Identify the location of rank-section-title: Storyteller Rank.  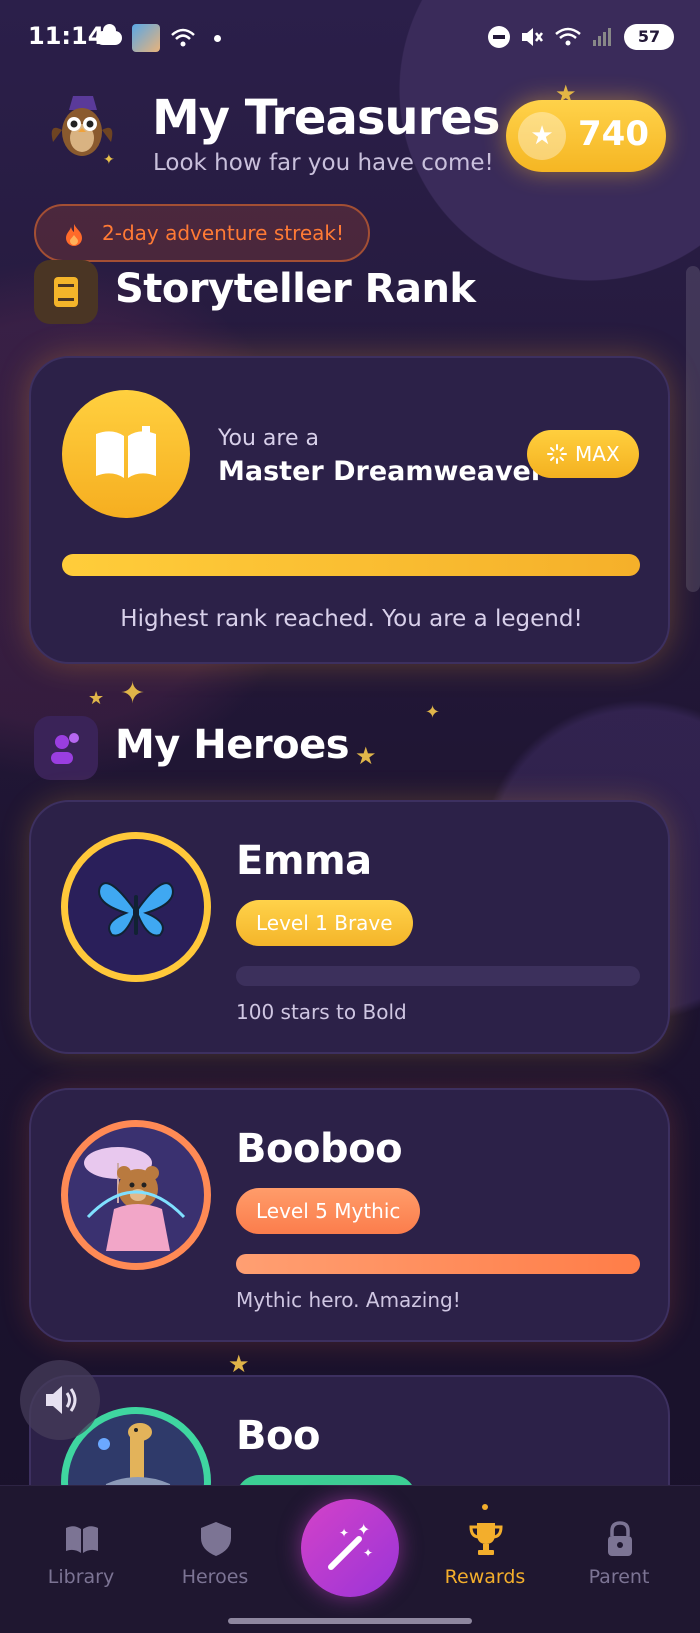
(295, 289).